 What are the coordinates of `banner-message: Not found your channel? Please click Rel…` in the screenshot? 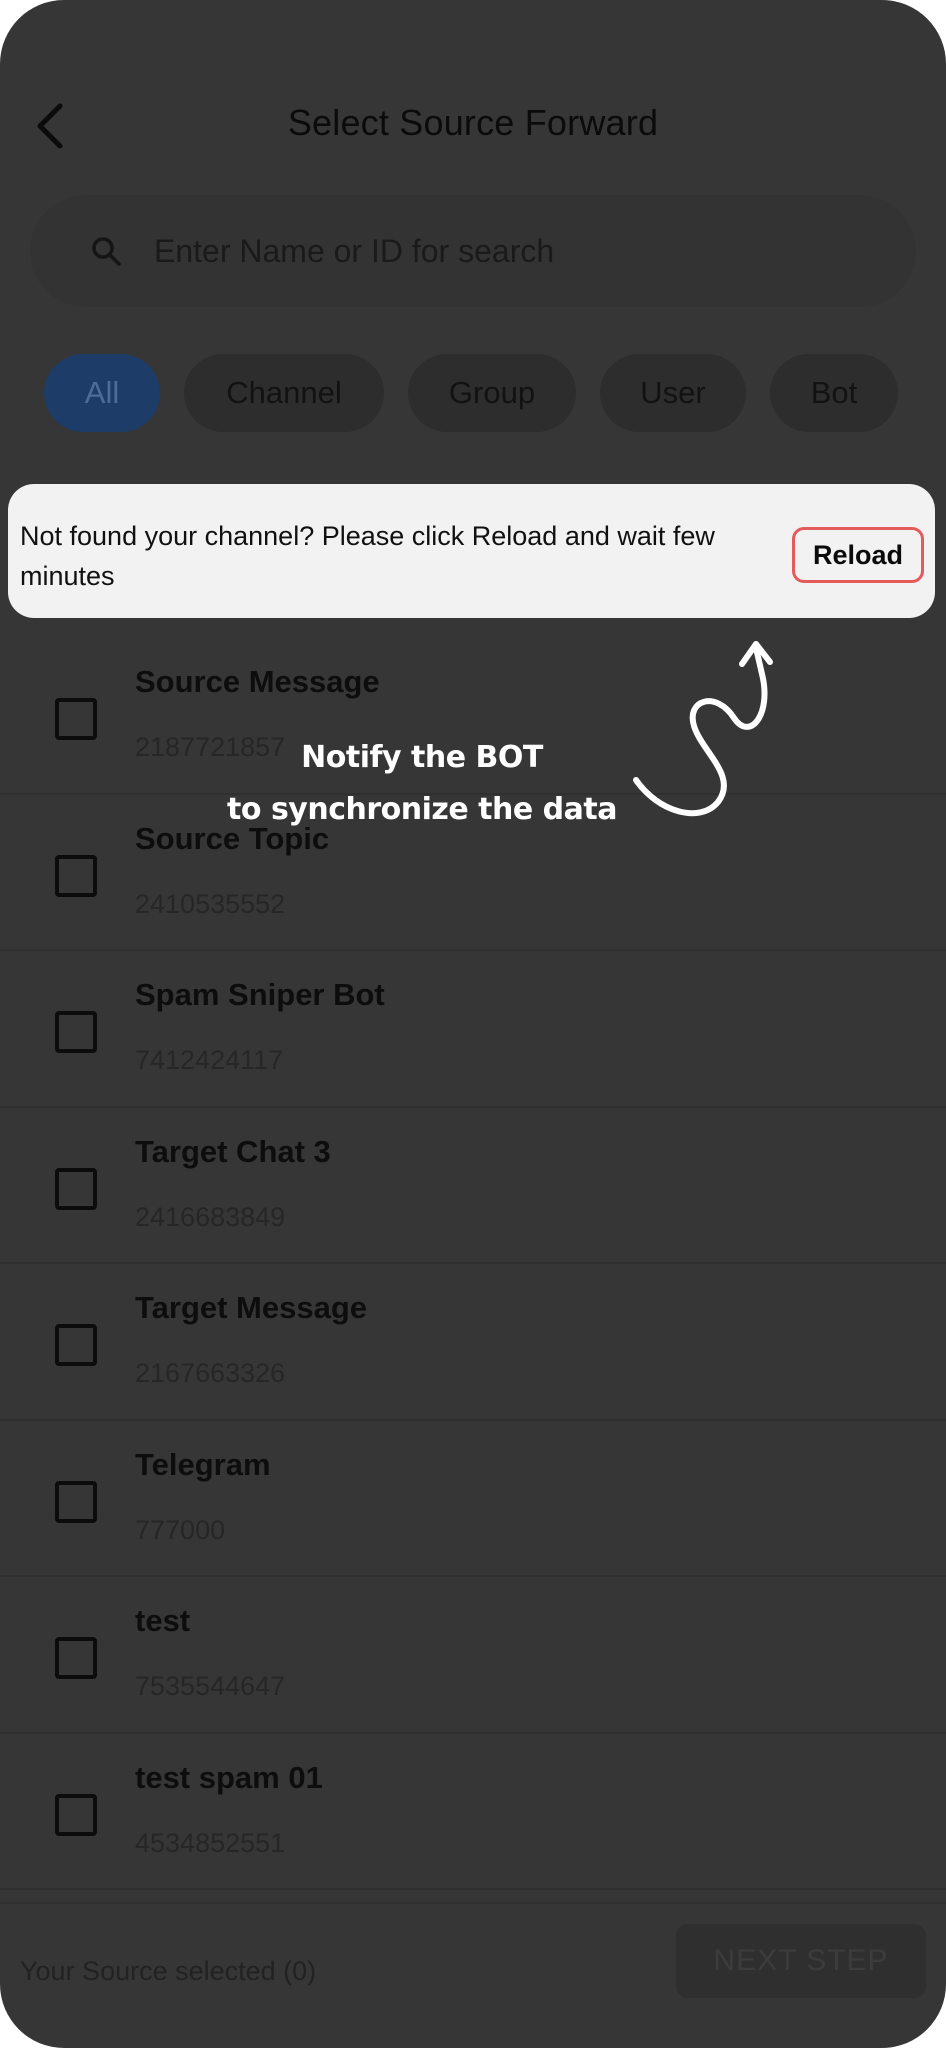 It's located at (367, 556).